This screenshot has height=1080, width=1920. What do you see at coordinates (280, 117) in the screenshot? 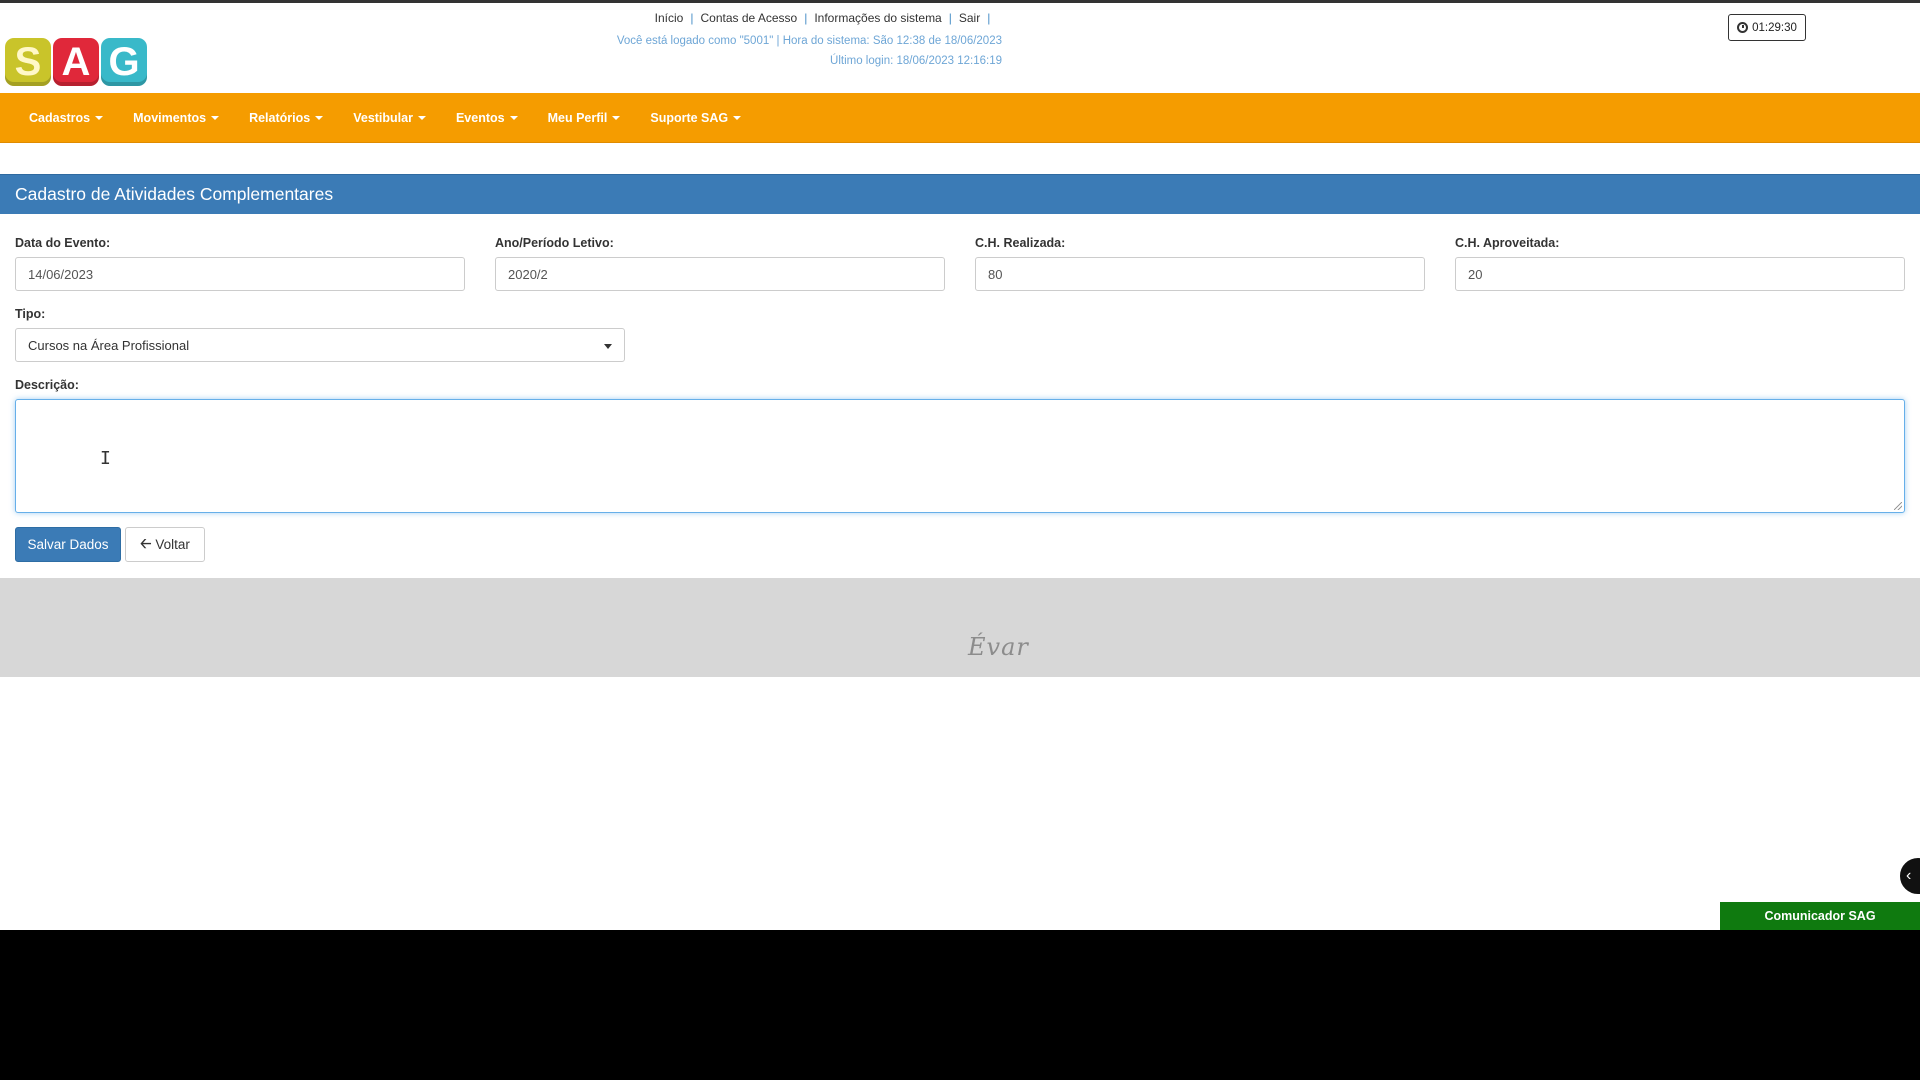
I see `nav-label: Relatórios` at bounding box center [280, 117].